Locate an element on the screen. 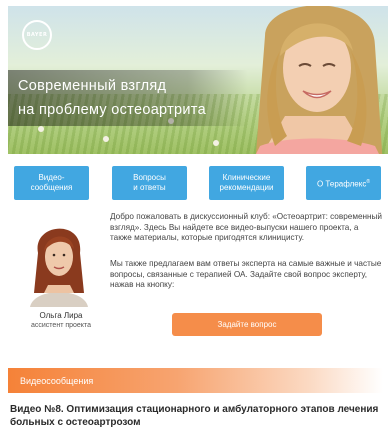 The width and height of the screenshot is (388, 446). nav-video-messages-button: Видео- сообщения is located at coordinates (51, 183).